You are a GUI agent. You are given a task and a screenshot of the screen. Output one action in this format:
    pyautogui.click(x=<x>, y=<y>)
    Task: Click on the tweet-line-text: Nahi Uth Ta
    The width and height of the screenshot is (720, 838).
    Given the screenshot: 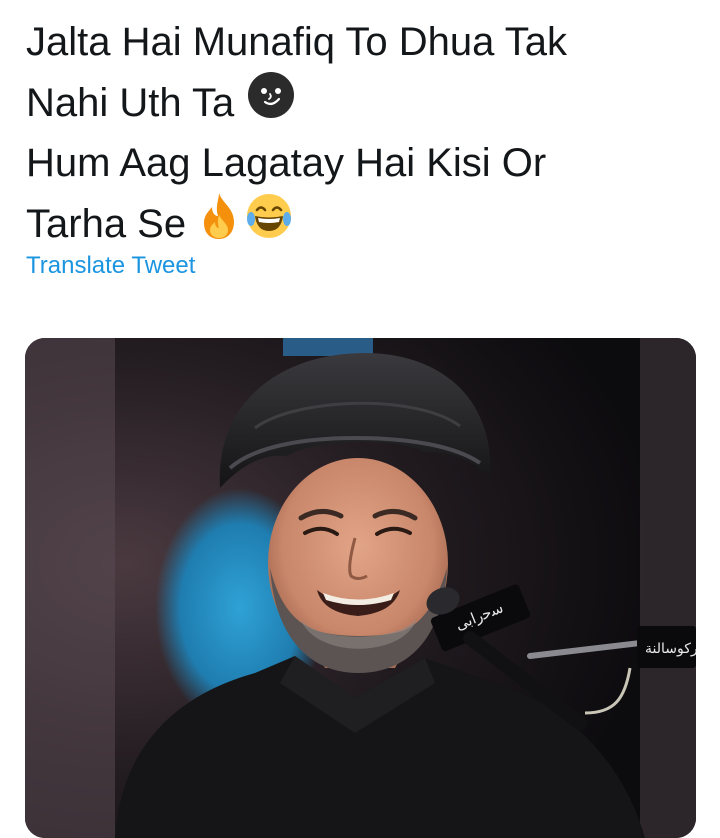 What is the action you would take?
    pyautogui.click(x=130, y=102)
    